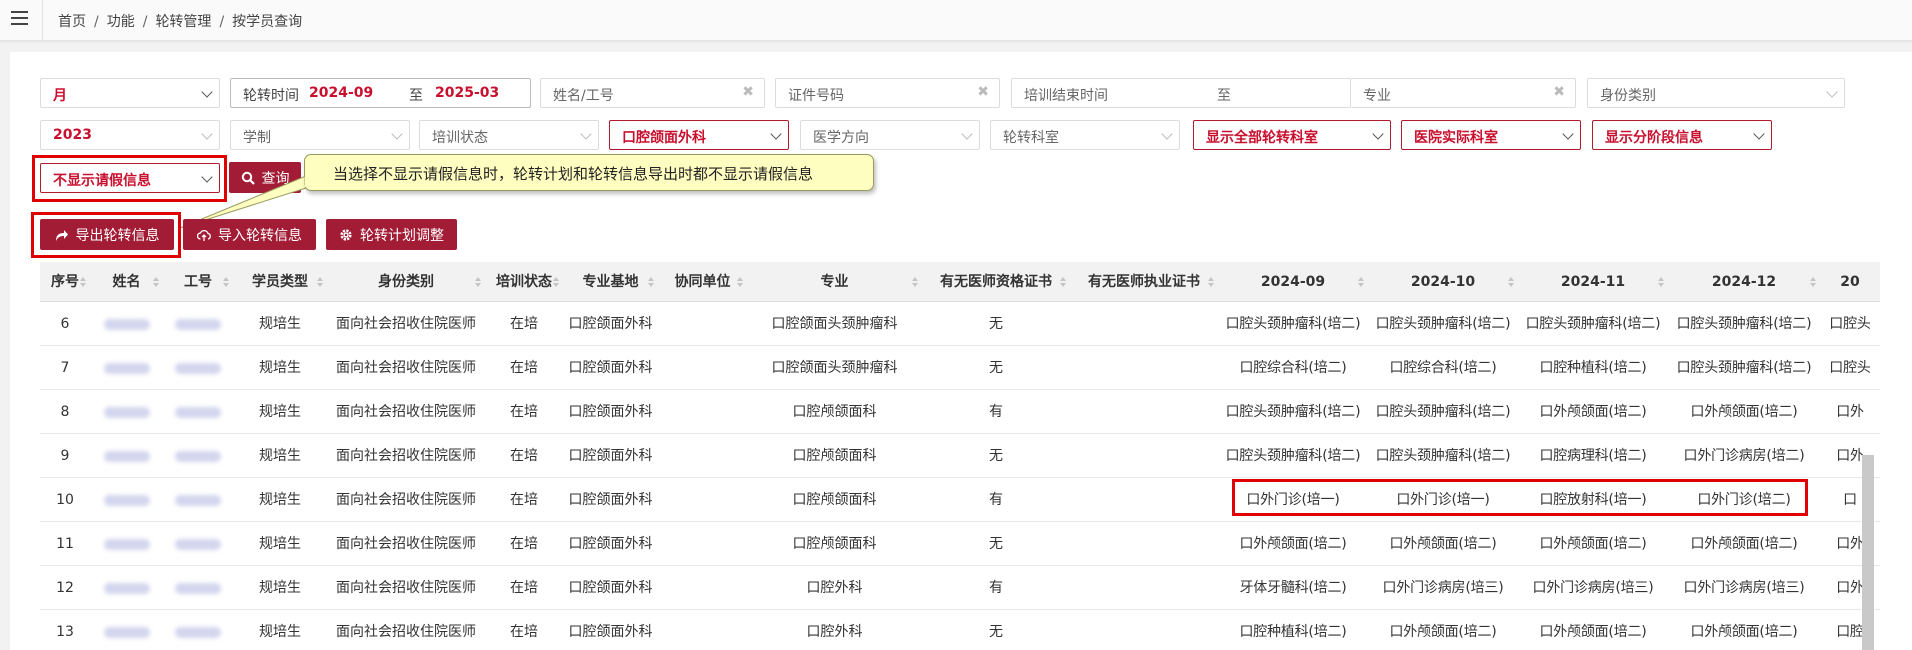 The width and height of the screenshot is (1912, 650). I want to click on table-cell: 口腔种植科(培二), so click(1593, 368).